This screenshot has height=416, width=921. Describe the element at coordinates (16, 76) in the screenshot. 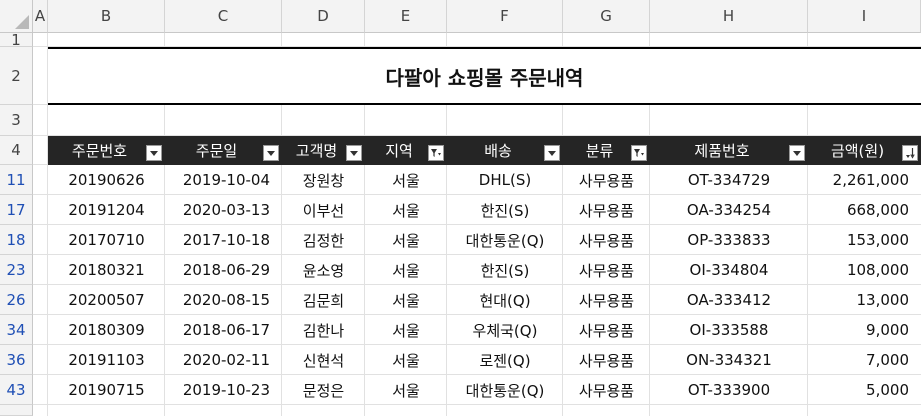

I see `row-header-2: 2` at that location.